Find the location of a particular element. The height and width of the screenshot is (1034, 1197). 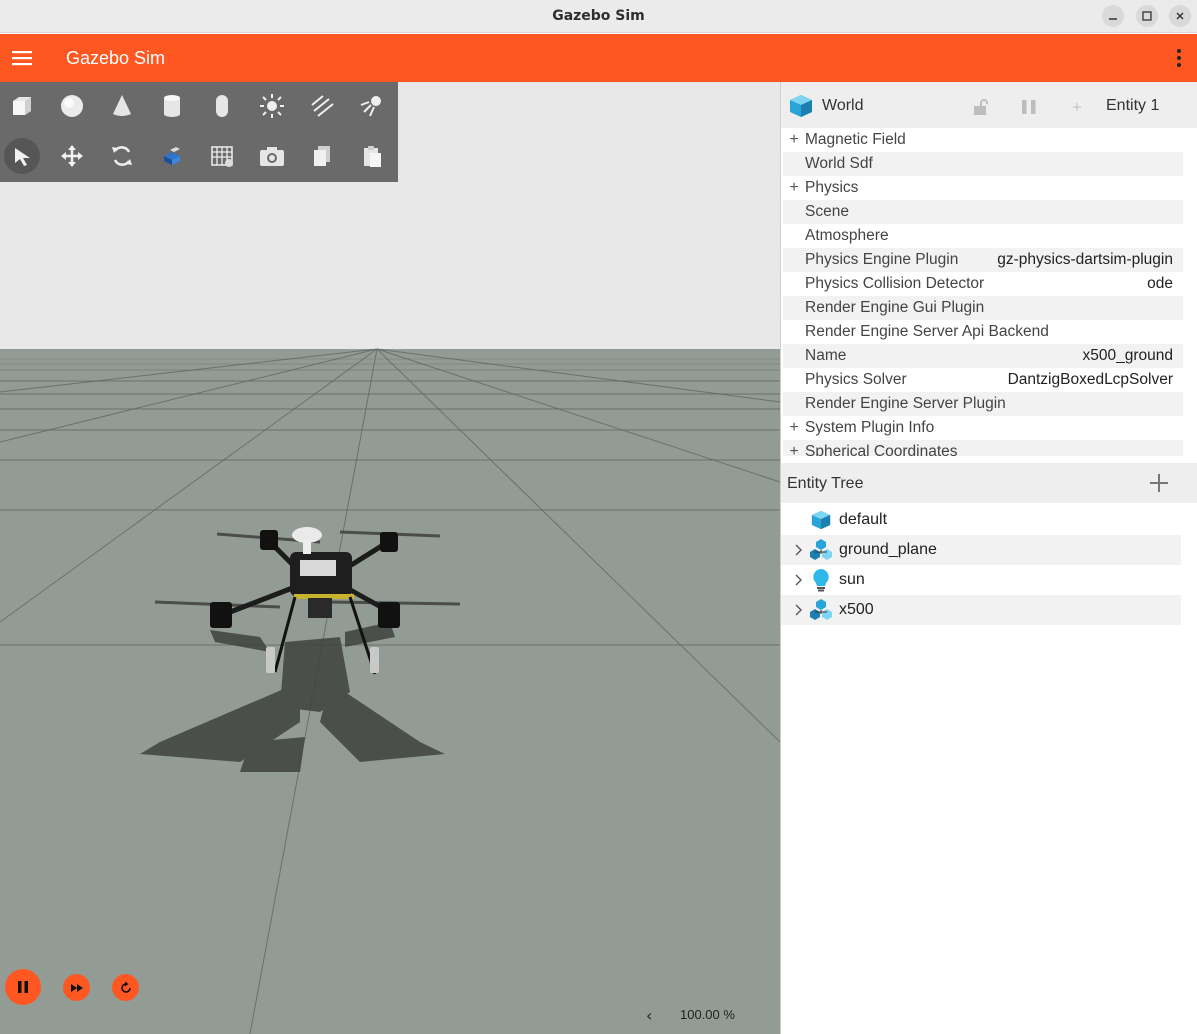

fast-forward-icon is located at coordinates (76, 987).